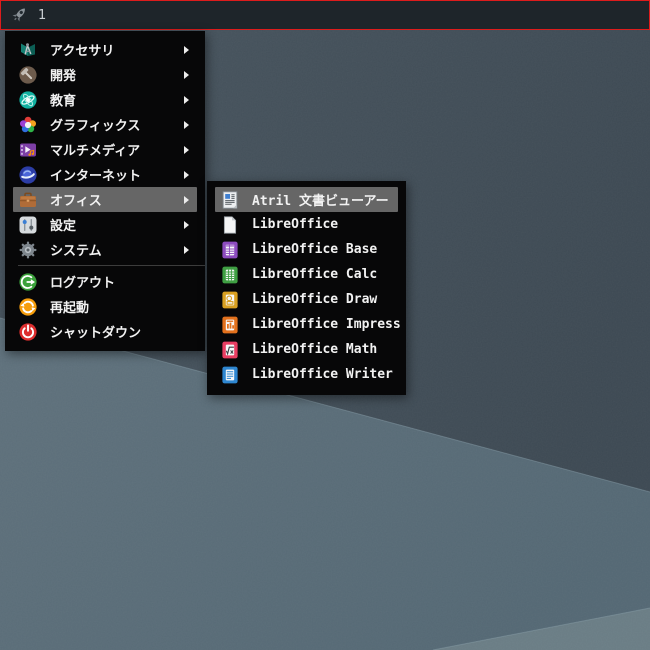  What do you see at coordinates (63, 226) in the screenshot?
I see `menu-item-label: 設定` at bounding box center [63, 226].